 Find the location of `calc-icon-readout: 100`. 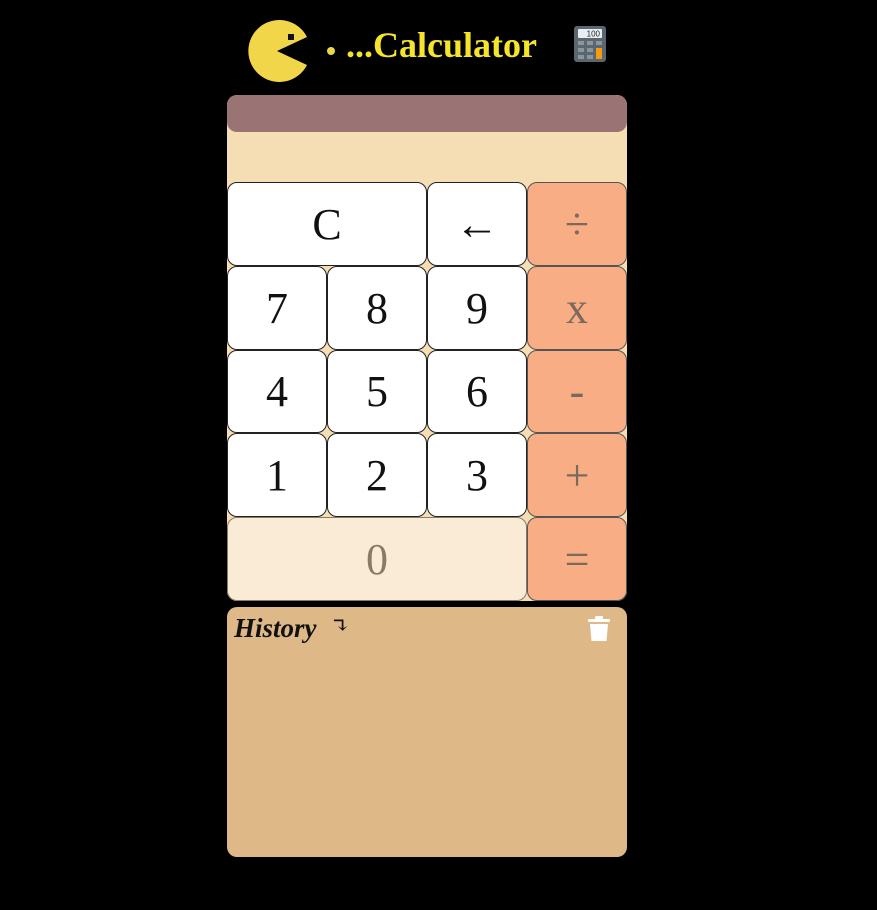

calc-icon-readout: 100 is located at coordinates (594, 34).